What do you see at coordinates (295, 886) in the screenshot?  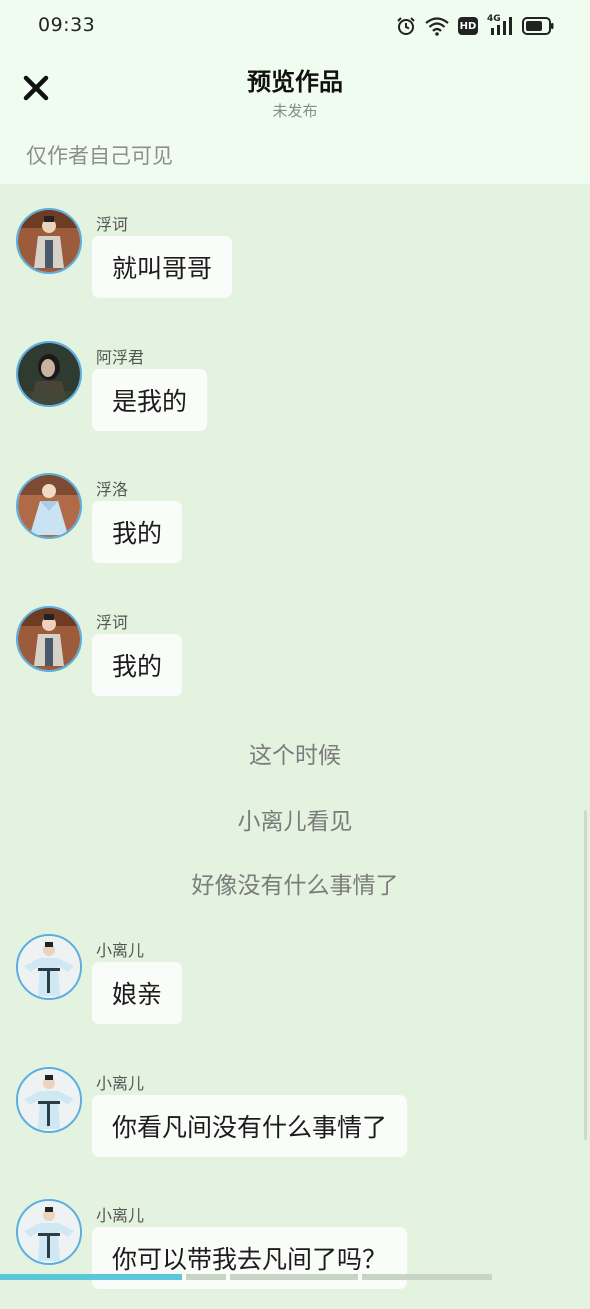 I see `narration-text: 好像没有什么事情了` at bounding box center [295, 886].